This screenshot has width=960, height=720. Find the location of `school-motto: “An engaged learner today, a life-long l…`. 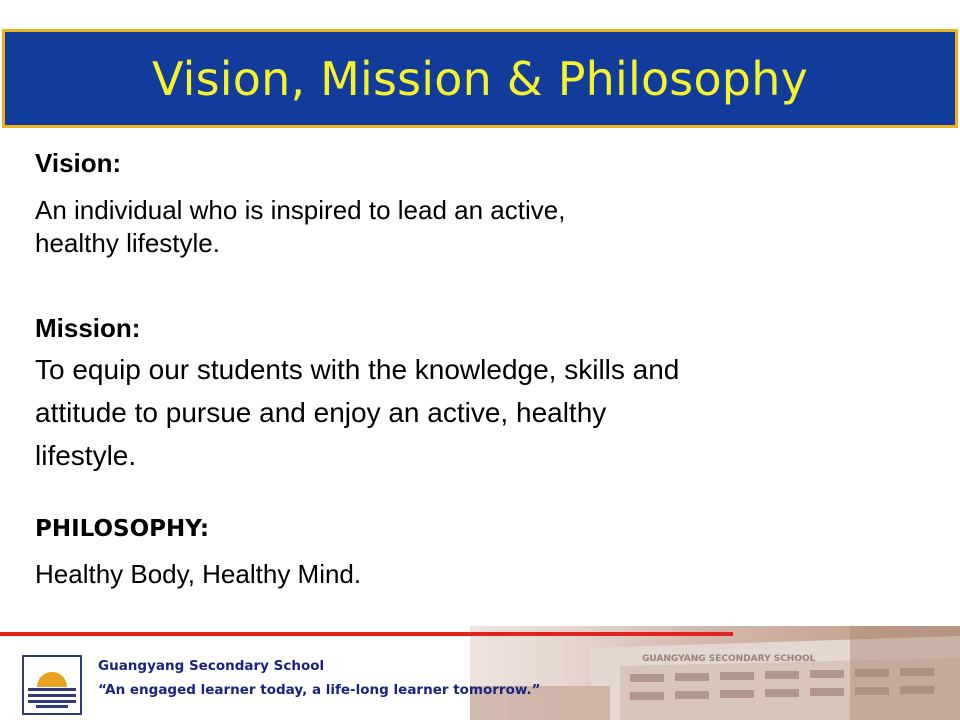

school-motto: “An engaged learner today, a life-long l… is located at coordinates (319, 690).